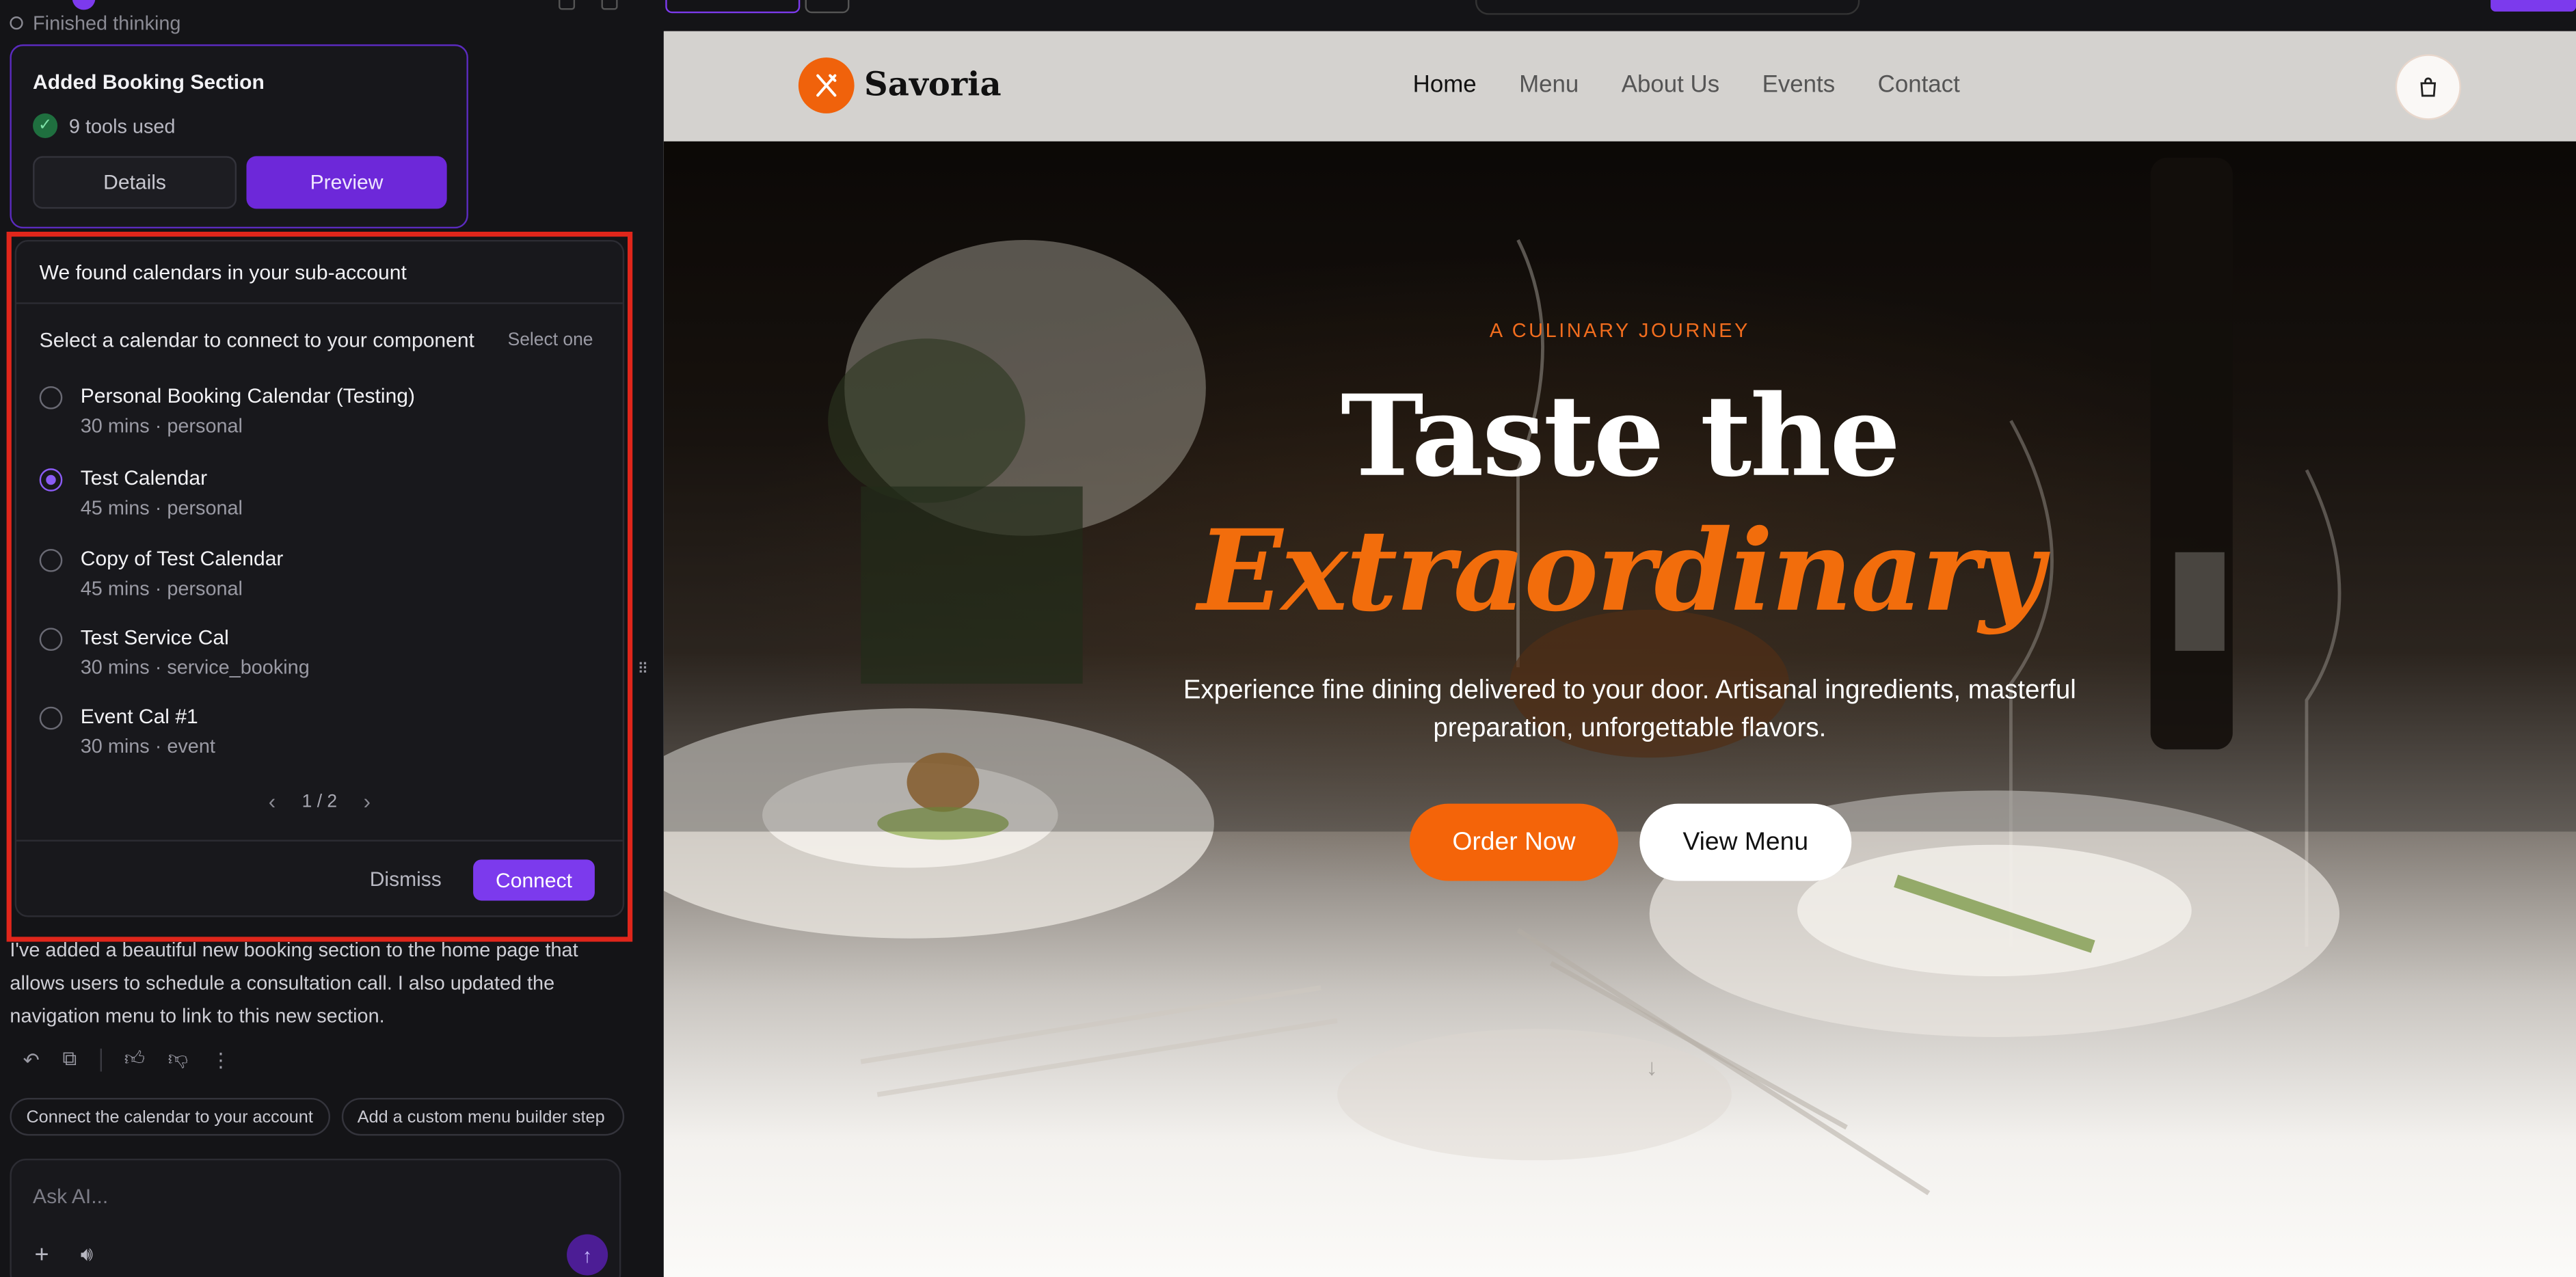 The width and height of the screenshot is (2576, 1277). What do you see at coordinates (161, 426) in the screenshot?
I see `calendar-meta: 30 mins · personal` at bounding box center [161, 426].